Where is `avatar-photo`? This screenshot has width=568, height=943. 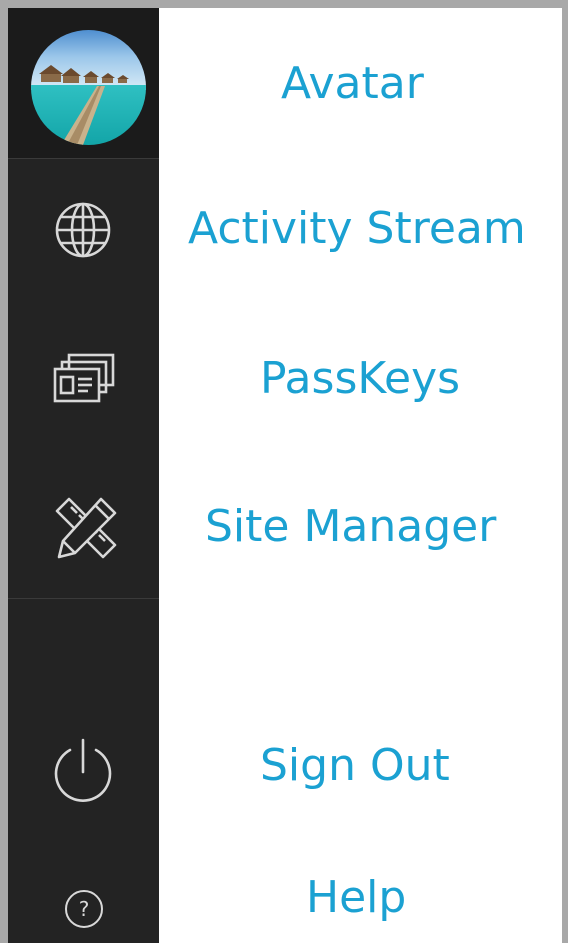 avatar-photo is located at coordinates (88, 87).